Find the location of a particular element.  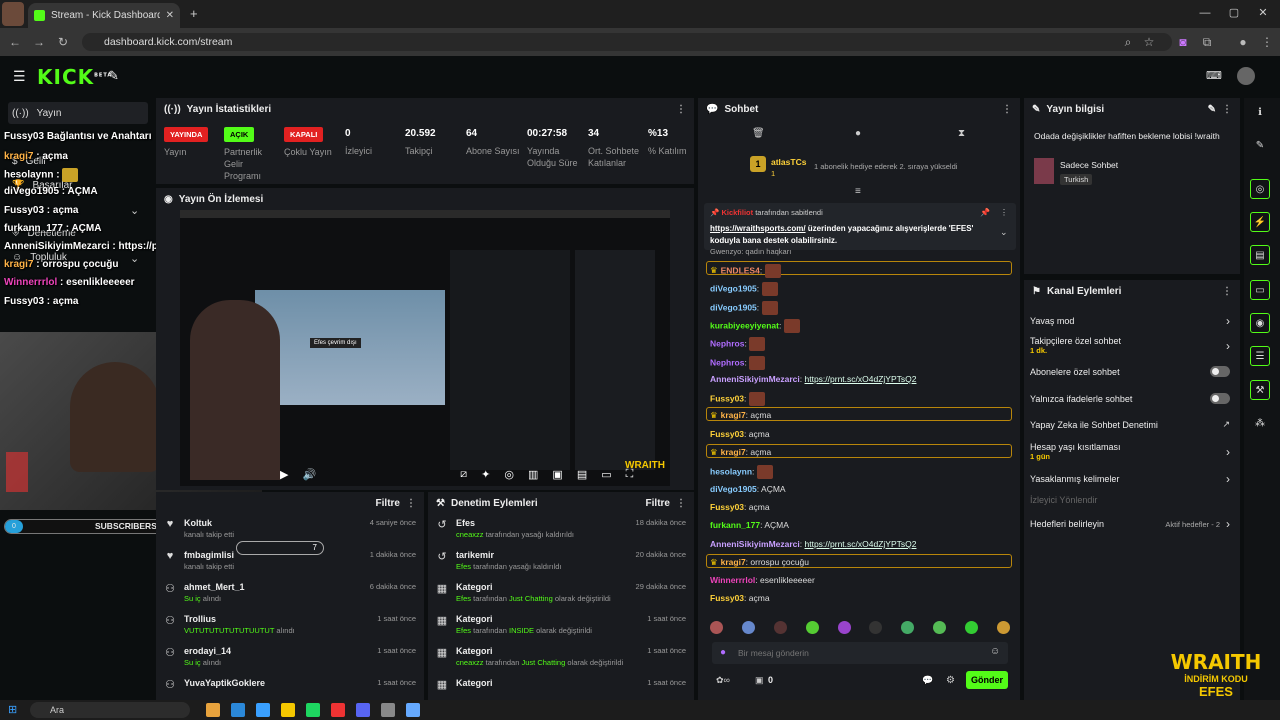

category-name: Sadece Sohbet is located at coordinates (1089, 165).